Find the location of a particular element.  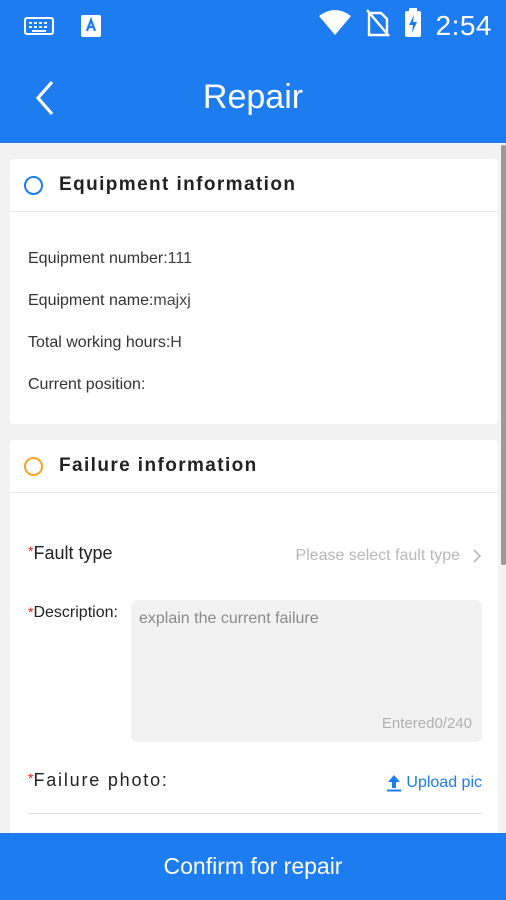

fault-type-field: *Fault type Please select fault type is located at coordinates (255, 559).